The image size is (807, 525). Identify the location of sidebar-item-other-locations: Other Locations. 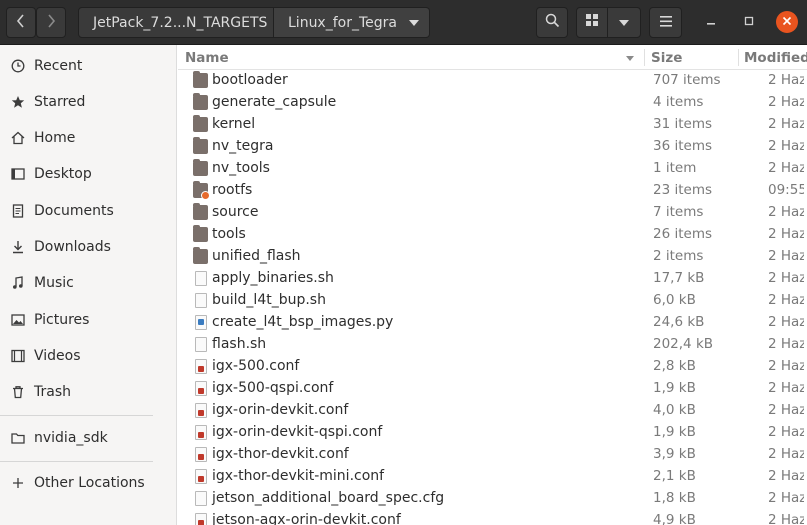
(88, 483).